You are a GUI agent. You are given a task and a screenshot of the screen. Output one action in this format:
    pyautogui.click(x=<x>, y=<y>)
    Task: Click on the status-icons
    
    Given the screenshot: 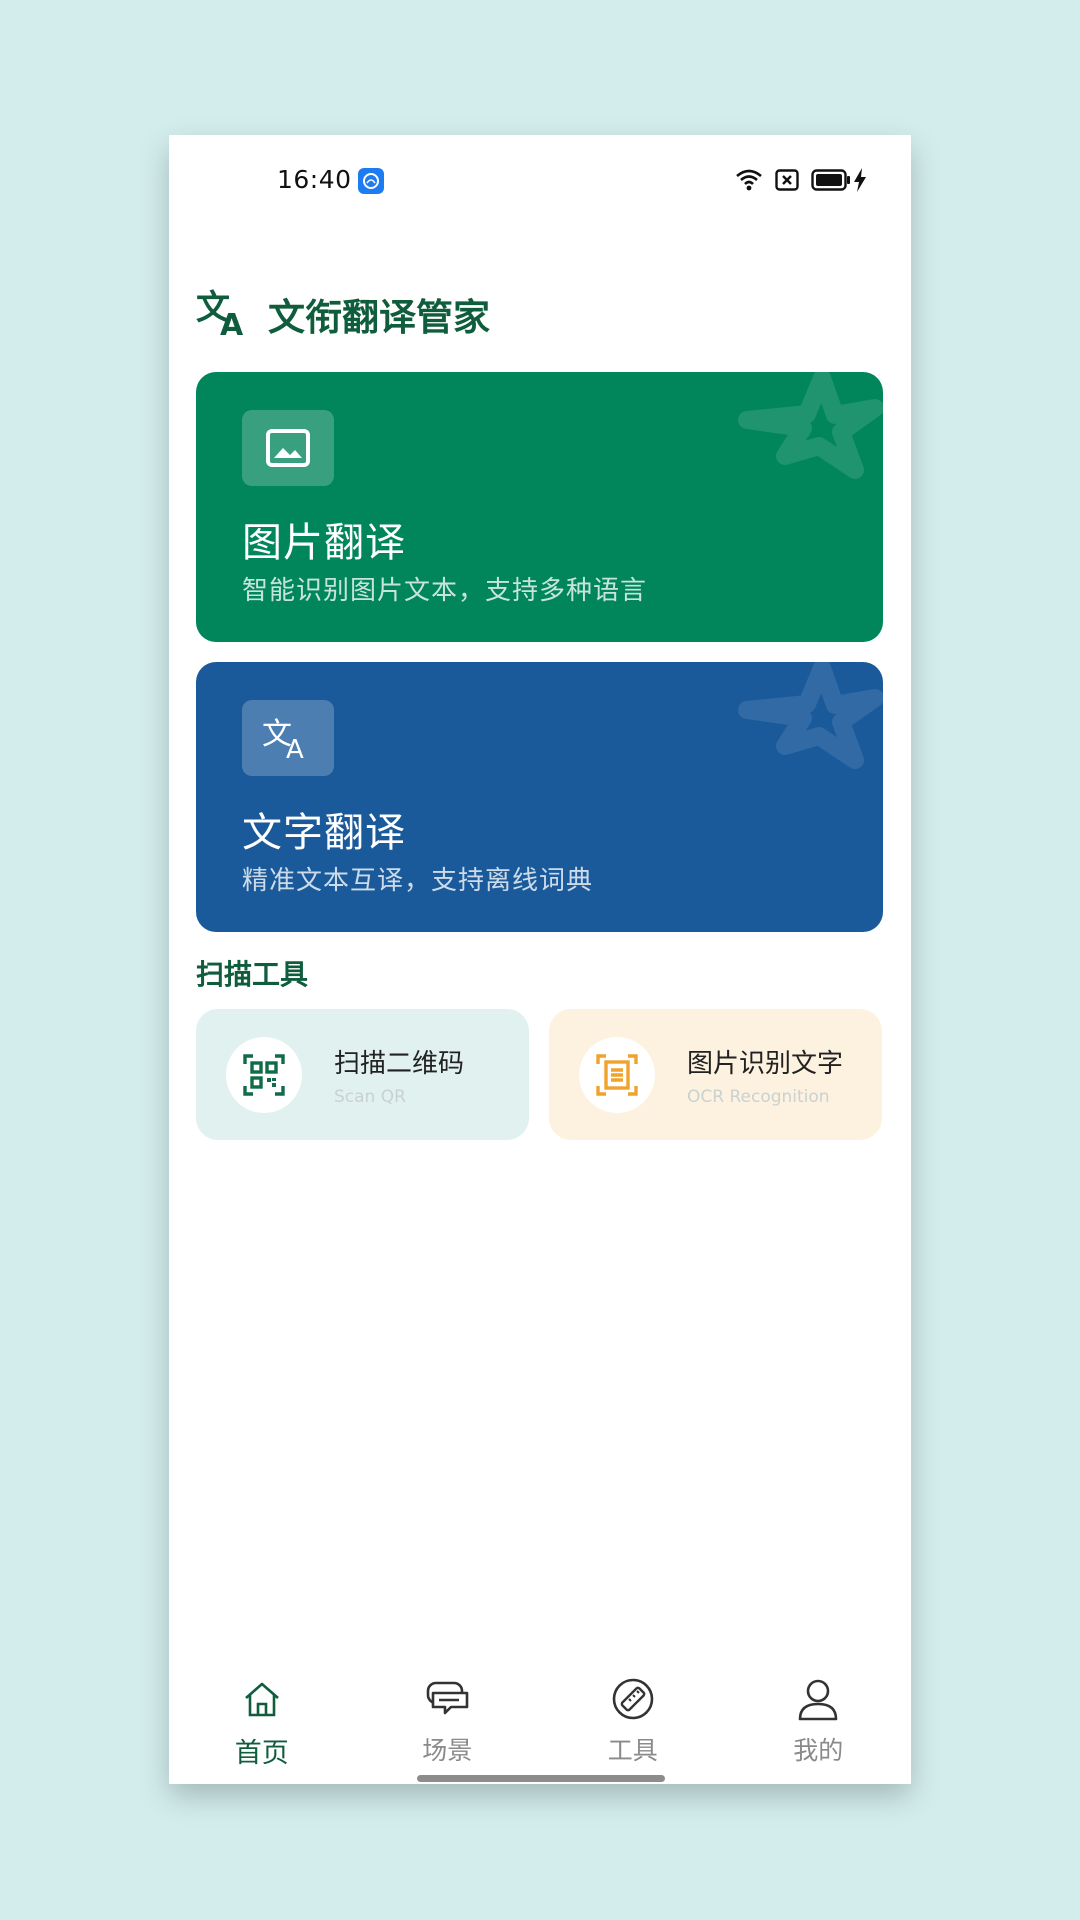 What is the action you would take?
    pyautogui.click(x=801, y=182)
    